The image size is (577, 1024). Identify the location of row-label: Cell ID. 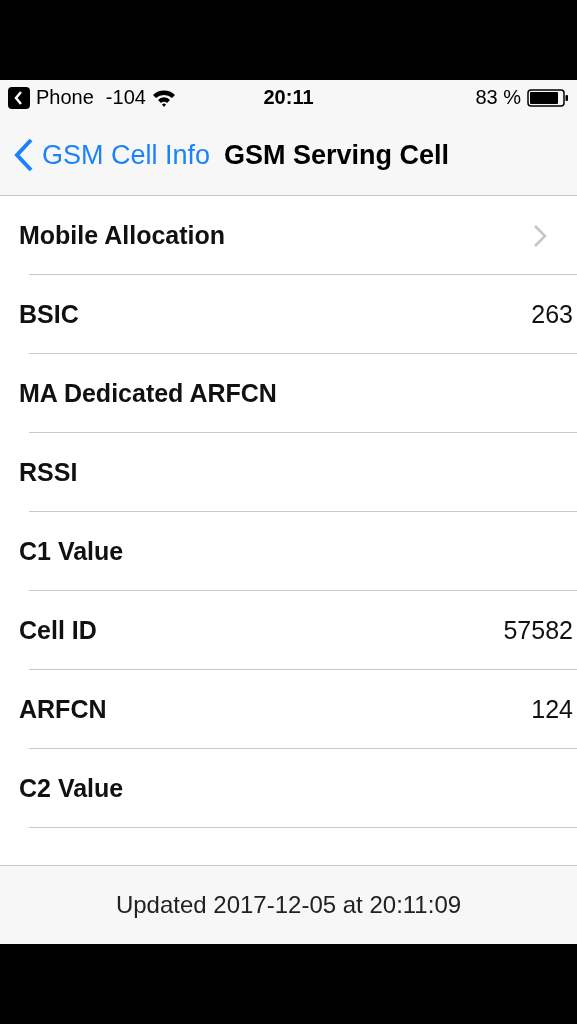
(58, 630).